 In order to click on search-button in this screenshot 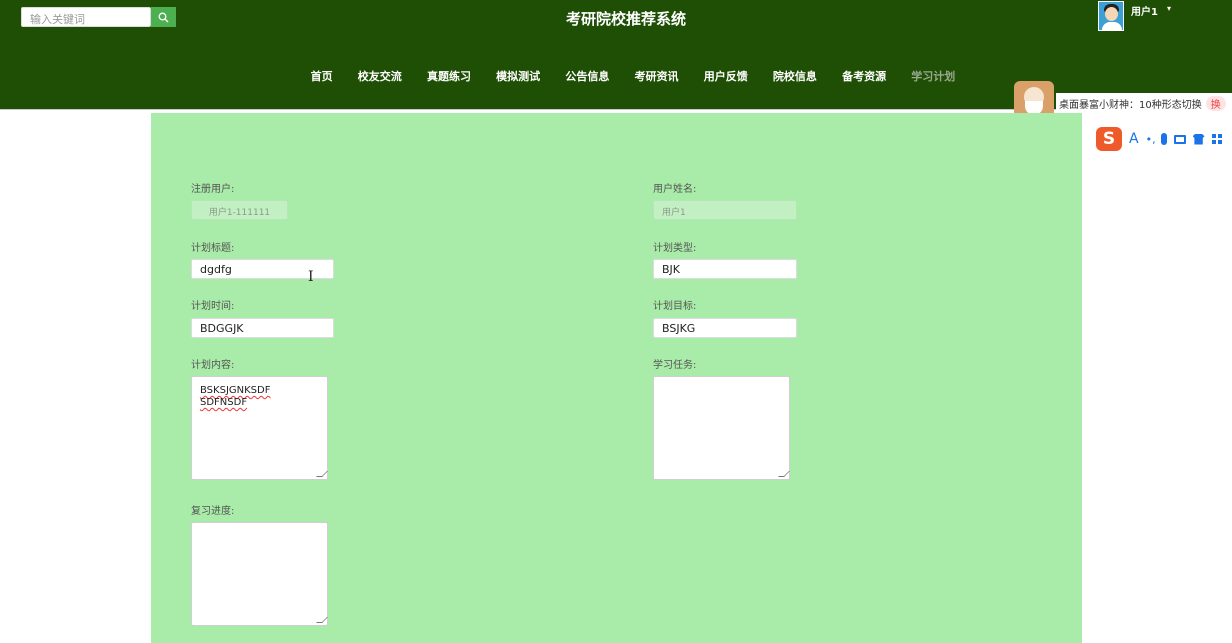, I will do `click(163, 17)`.